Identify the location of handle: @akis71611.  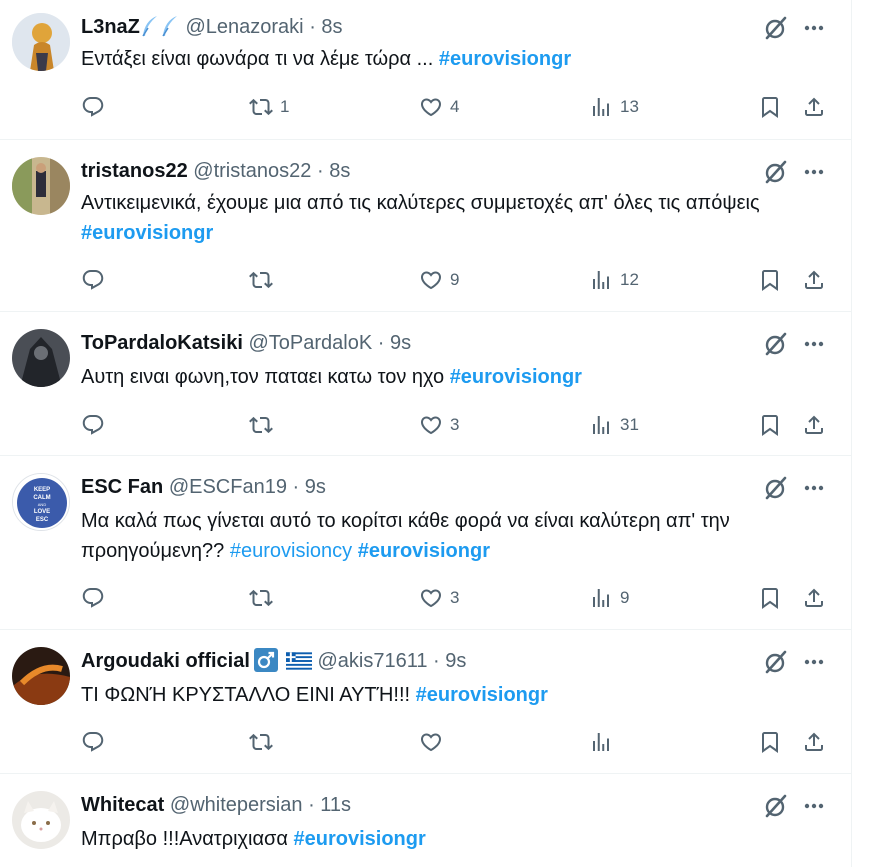
(372, 661).